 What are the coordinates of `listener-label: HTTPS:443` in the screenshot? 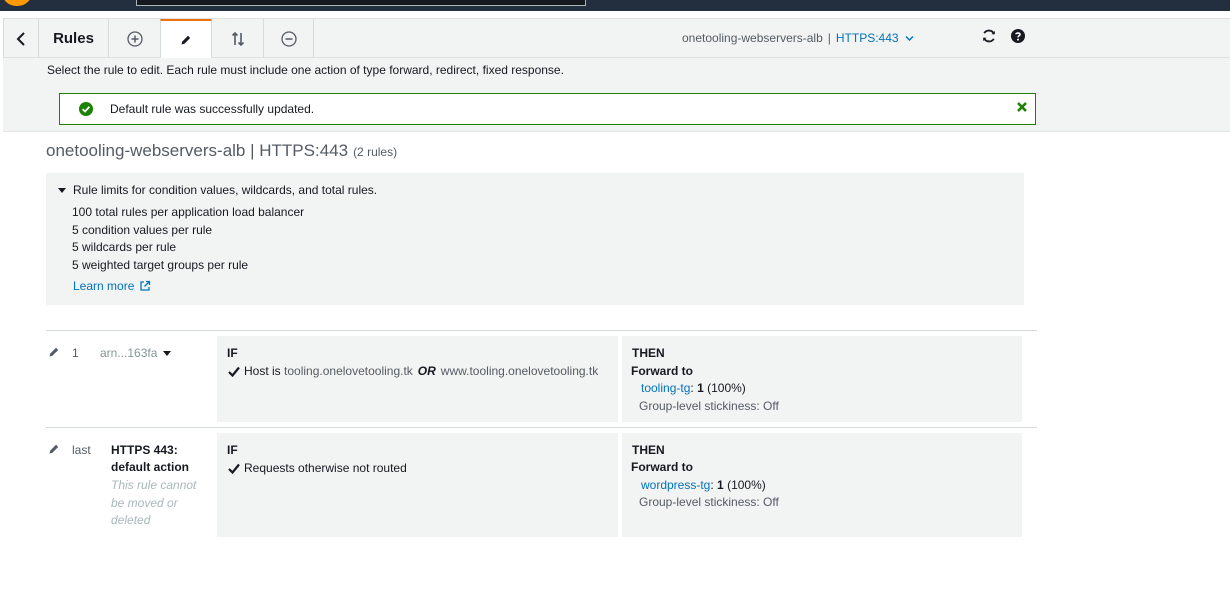 It's located at (867, 38).